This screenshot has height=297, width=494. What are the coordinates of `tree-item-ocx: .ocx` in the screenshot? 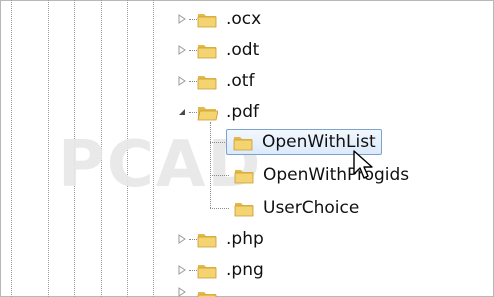 It's located at (218, 19).